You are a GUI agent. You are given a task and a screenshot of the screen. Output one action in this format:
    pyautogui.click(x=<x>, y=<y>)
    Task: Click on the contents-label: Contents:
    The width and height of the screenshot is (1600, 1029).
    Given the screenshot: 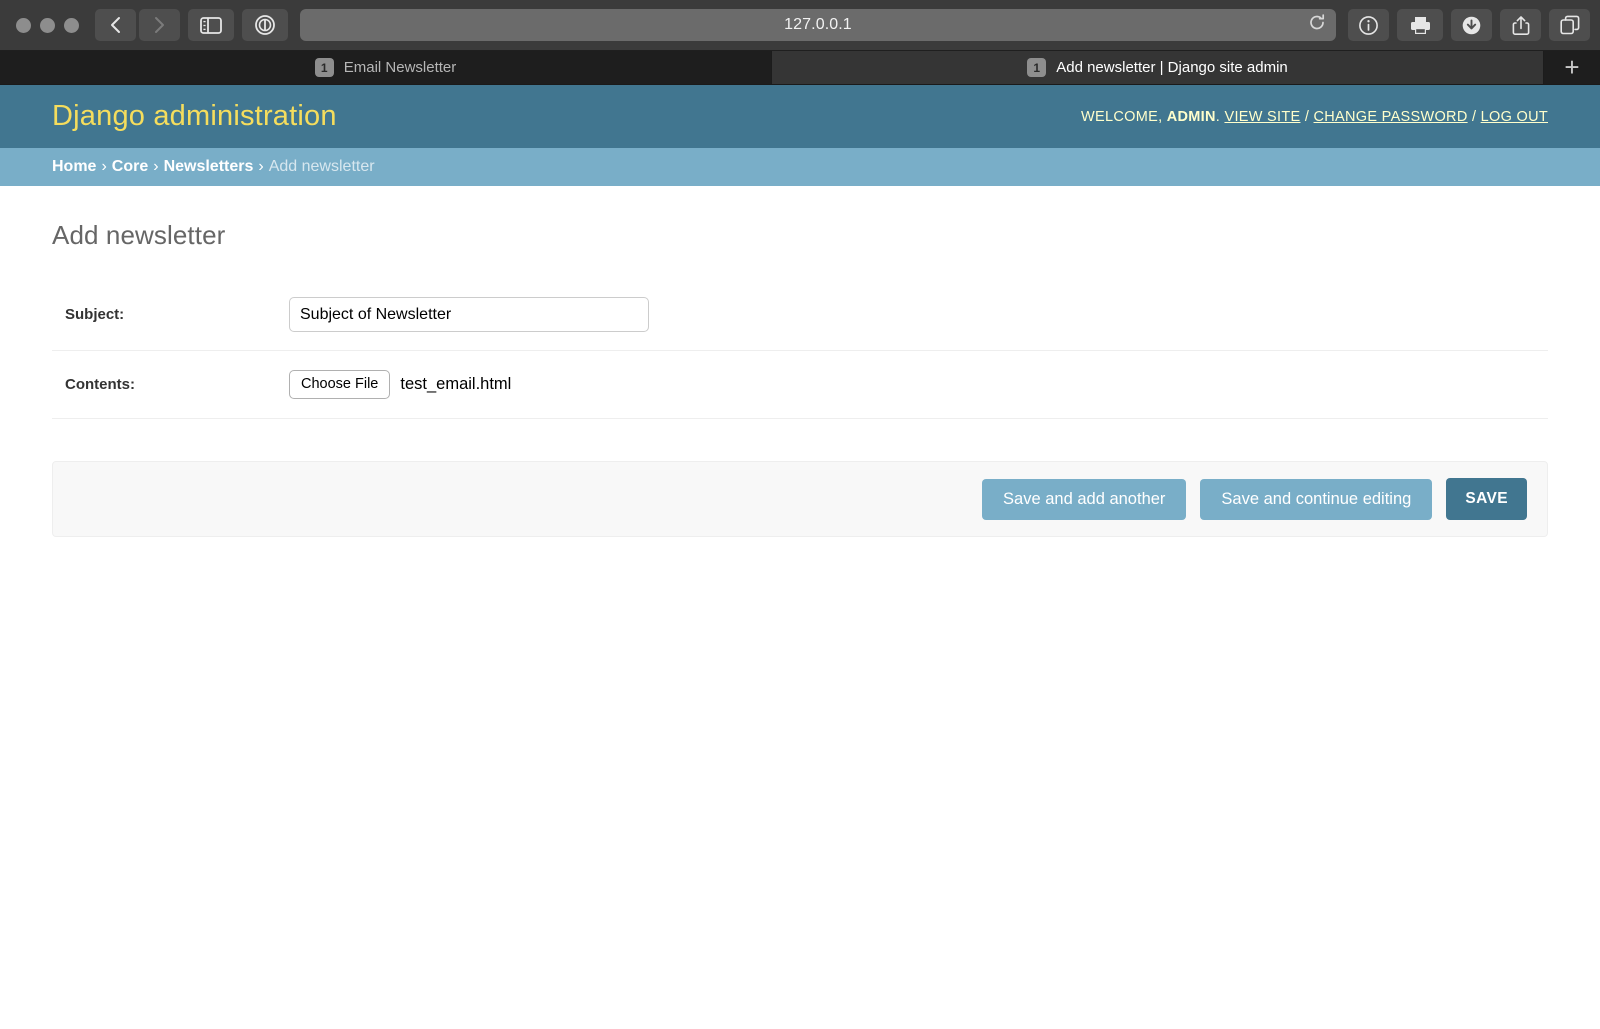 What is the action you would take?
    pyautogui.click(x=100, y=384)
    